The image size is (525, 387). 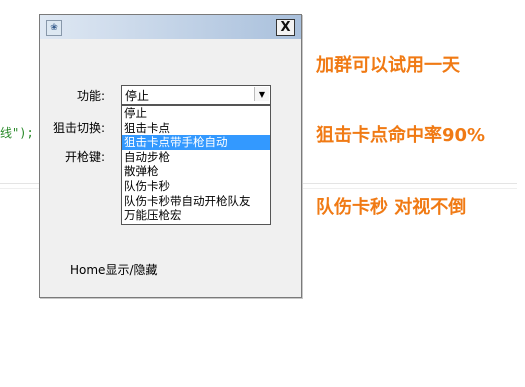 I want to click on title-bar: ❀ X, so click(x=170, y=27).